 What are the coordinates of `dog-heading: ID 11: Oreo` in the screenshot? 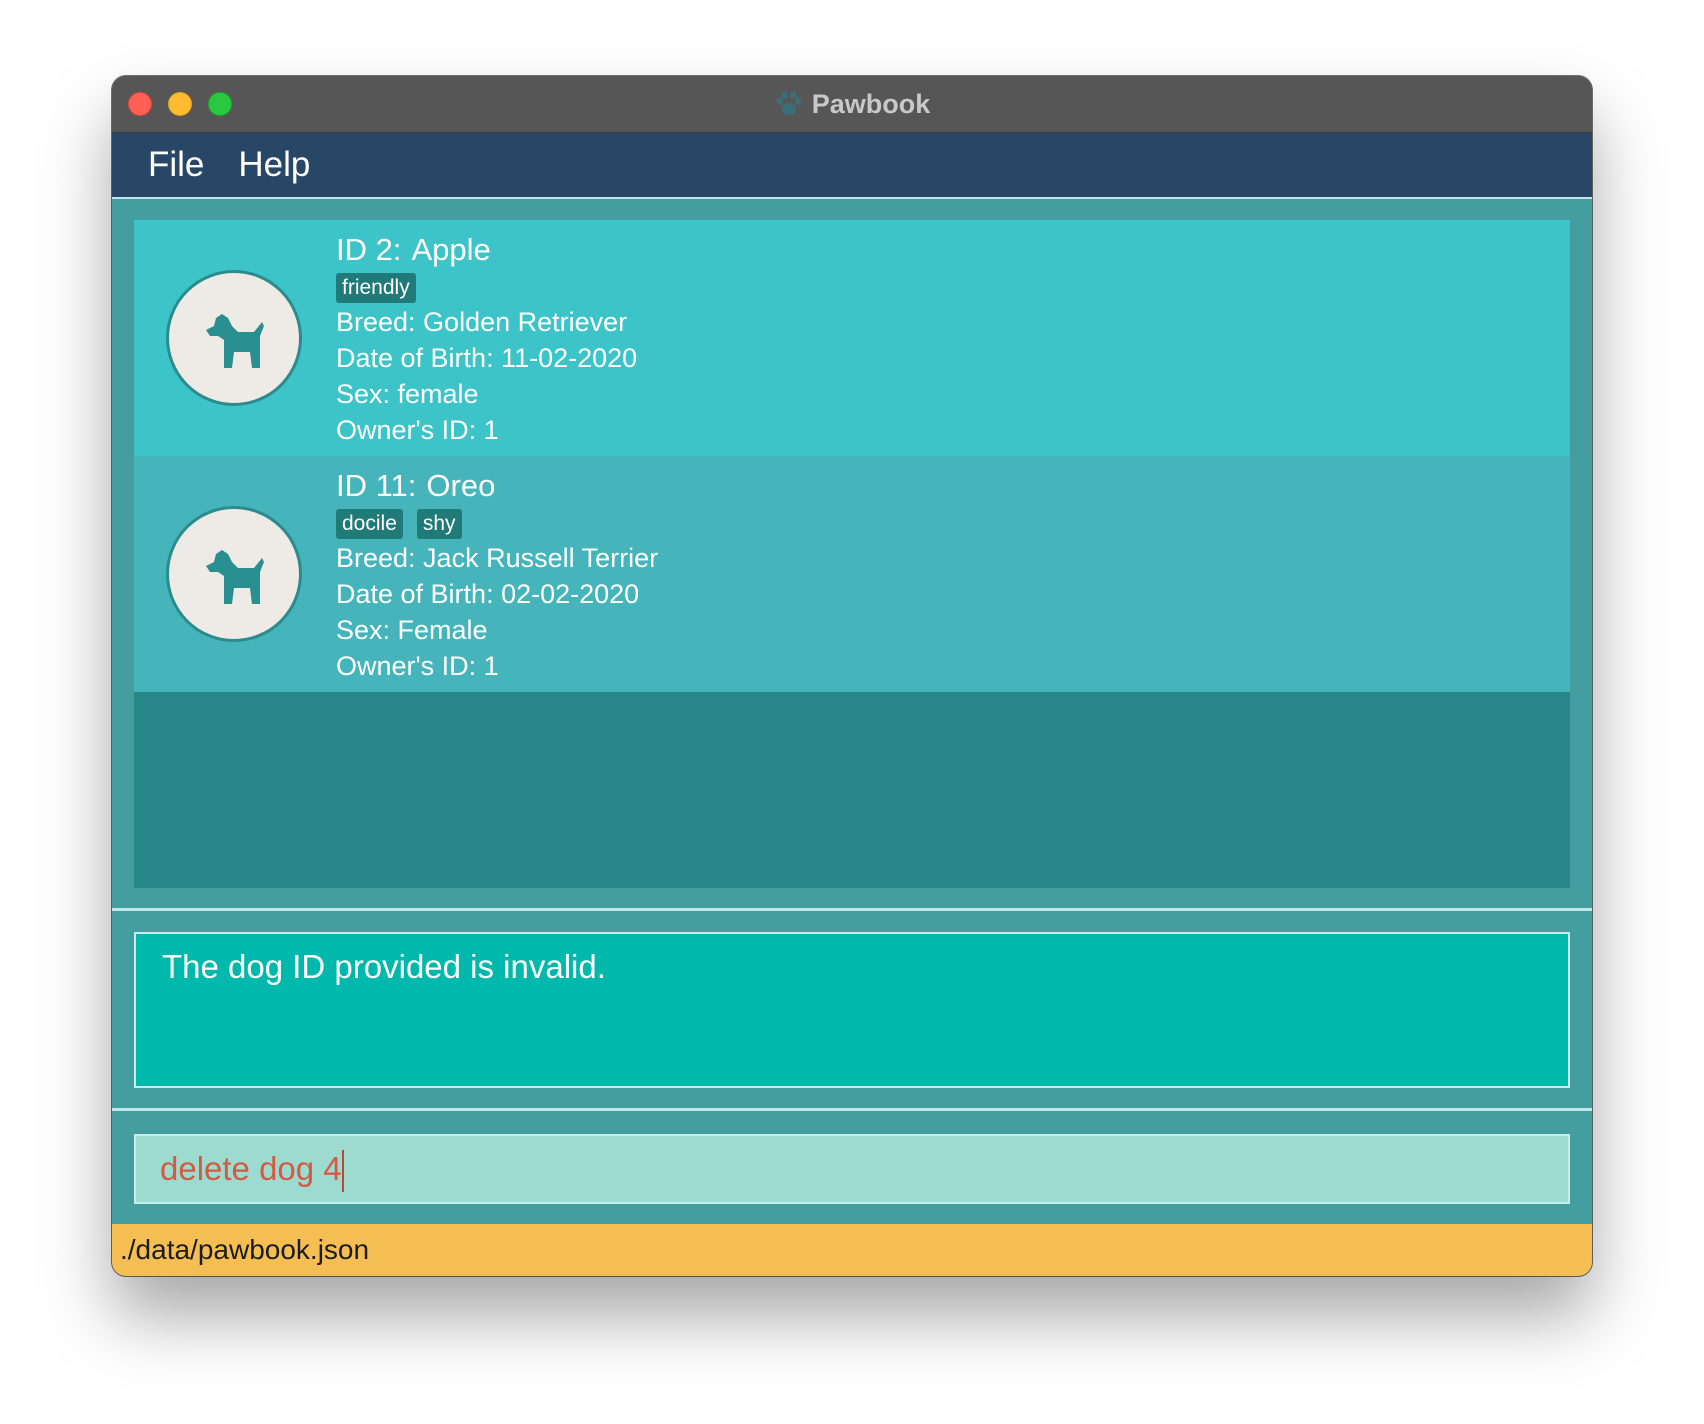 It's located at (497, 486).